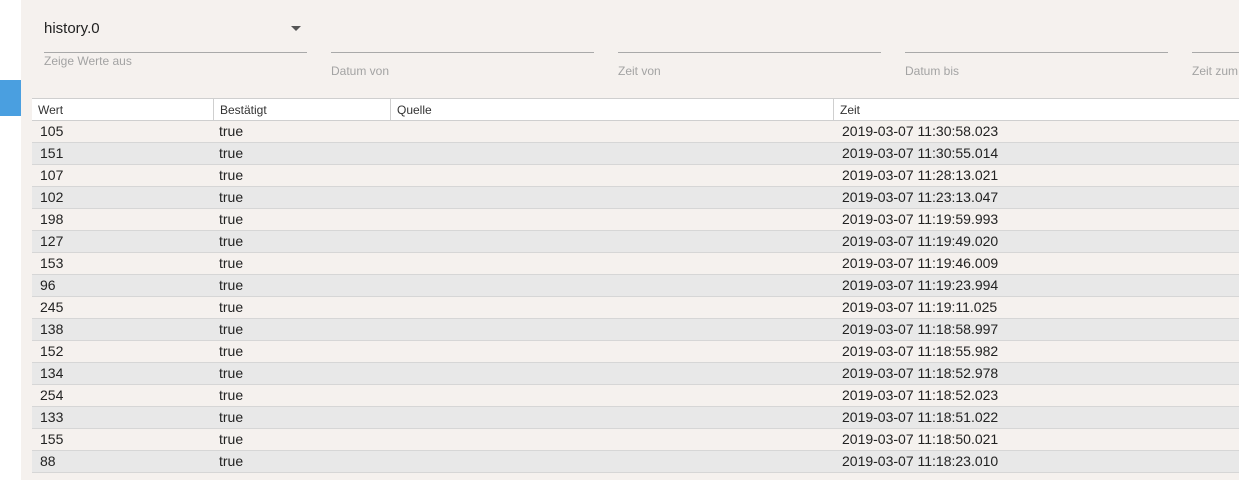 The width and height of the screenshot is (1239, 480). What do you see at coordinates (360, 71) in the screenshot?
I see `date-from-label: Datum von` at bounding box center [360, 71].